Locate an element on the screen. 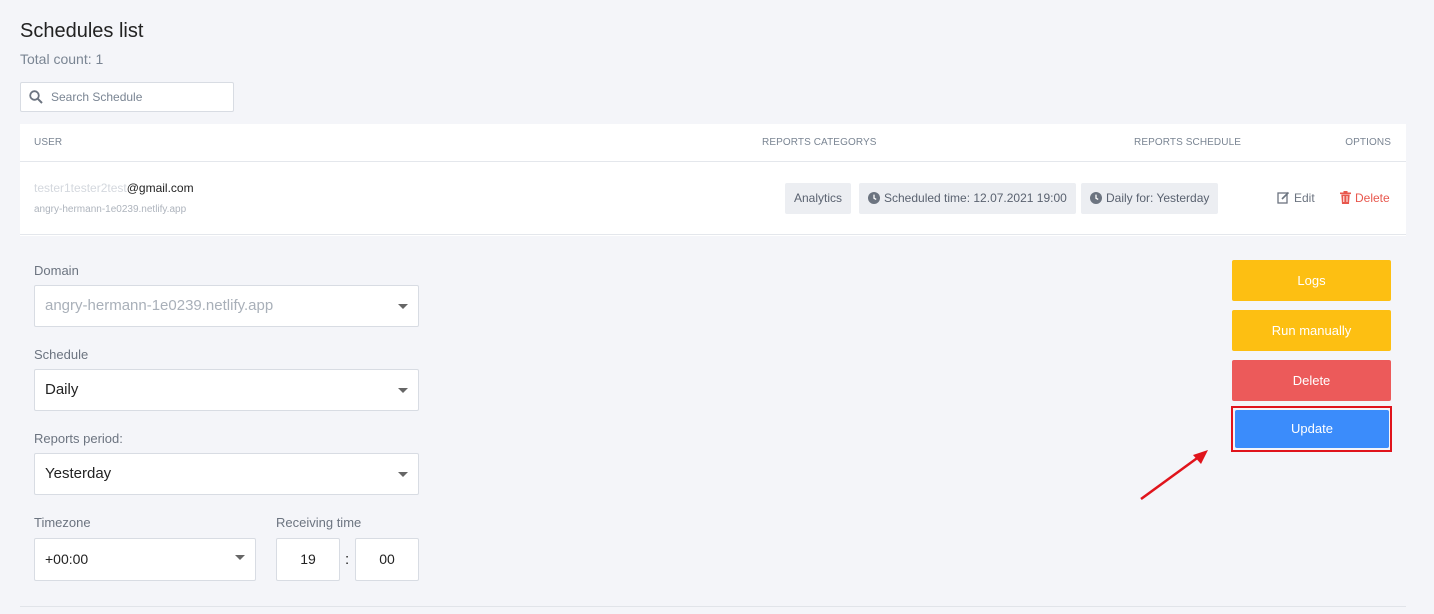  edit-button: Edit is located at coordinates (1296, 198).